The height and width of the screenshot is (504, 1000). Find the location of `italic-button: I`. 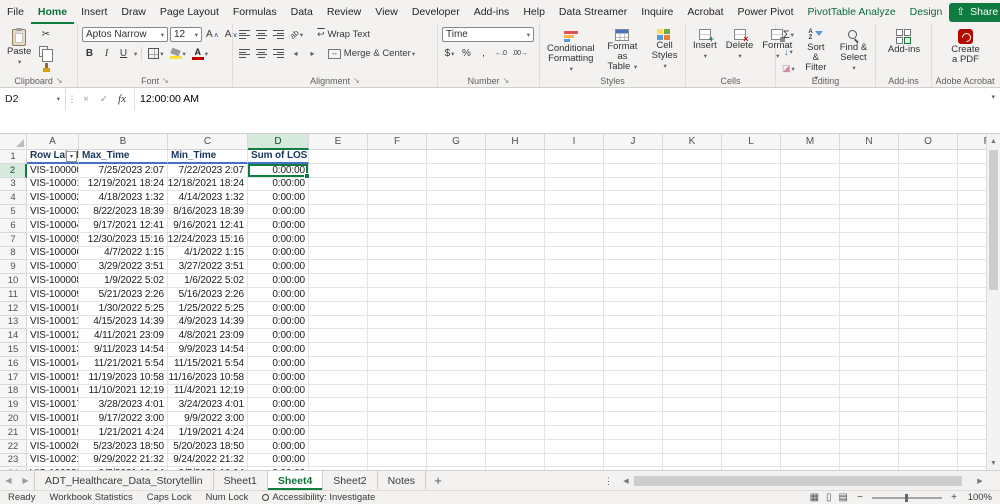

italic-button: I is located at coordinates (106, 53).